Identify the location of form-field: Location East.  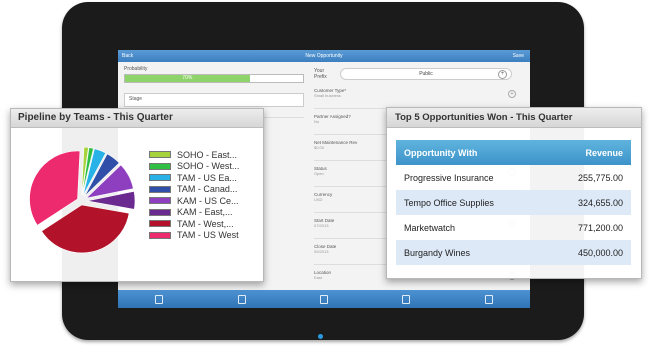
(322, 275).